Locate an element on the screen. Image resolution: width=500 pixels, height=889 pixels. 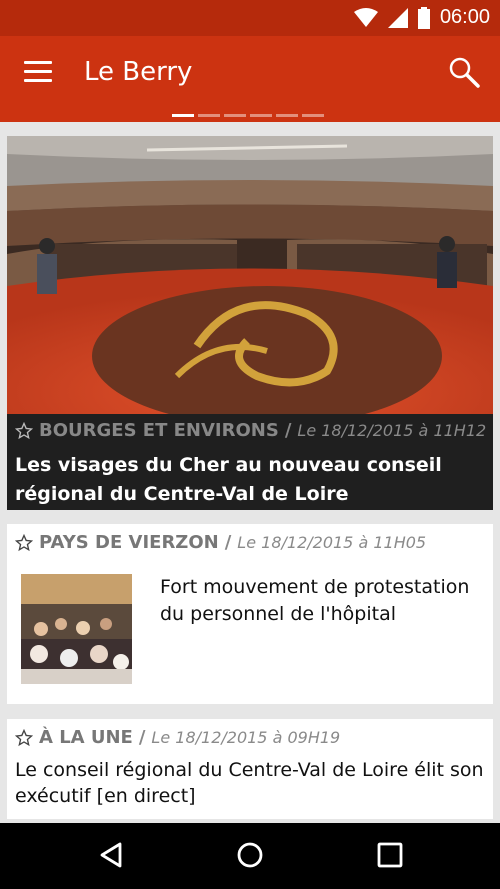
page-indicator is located at coordinates (248, 115).